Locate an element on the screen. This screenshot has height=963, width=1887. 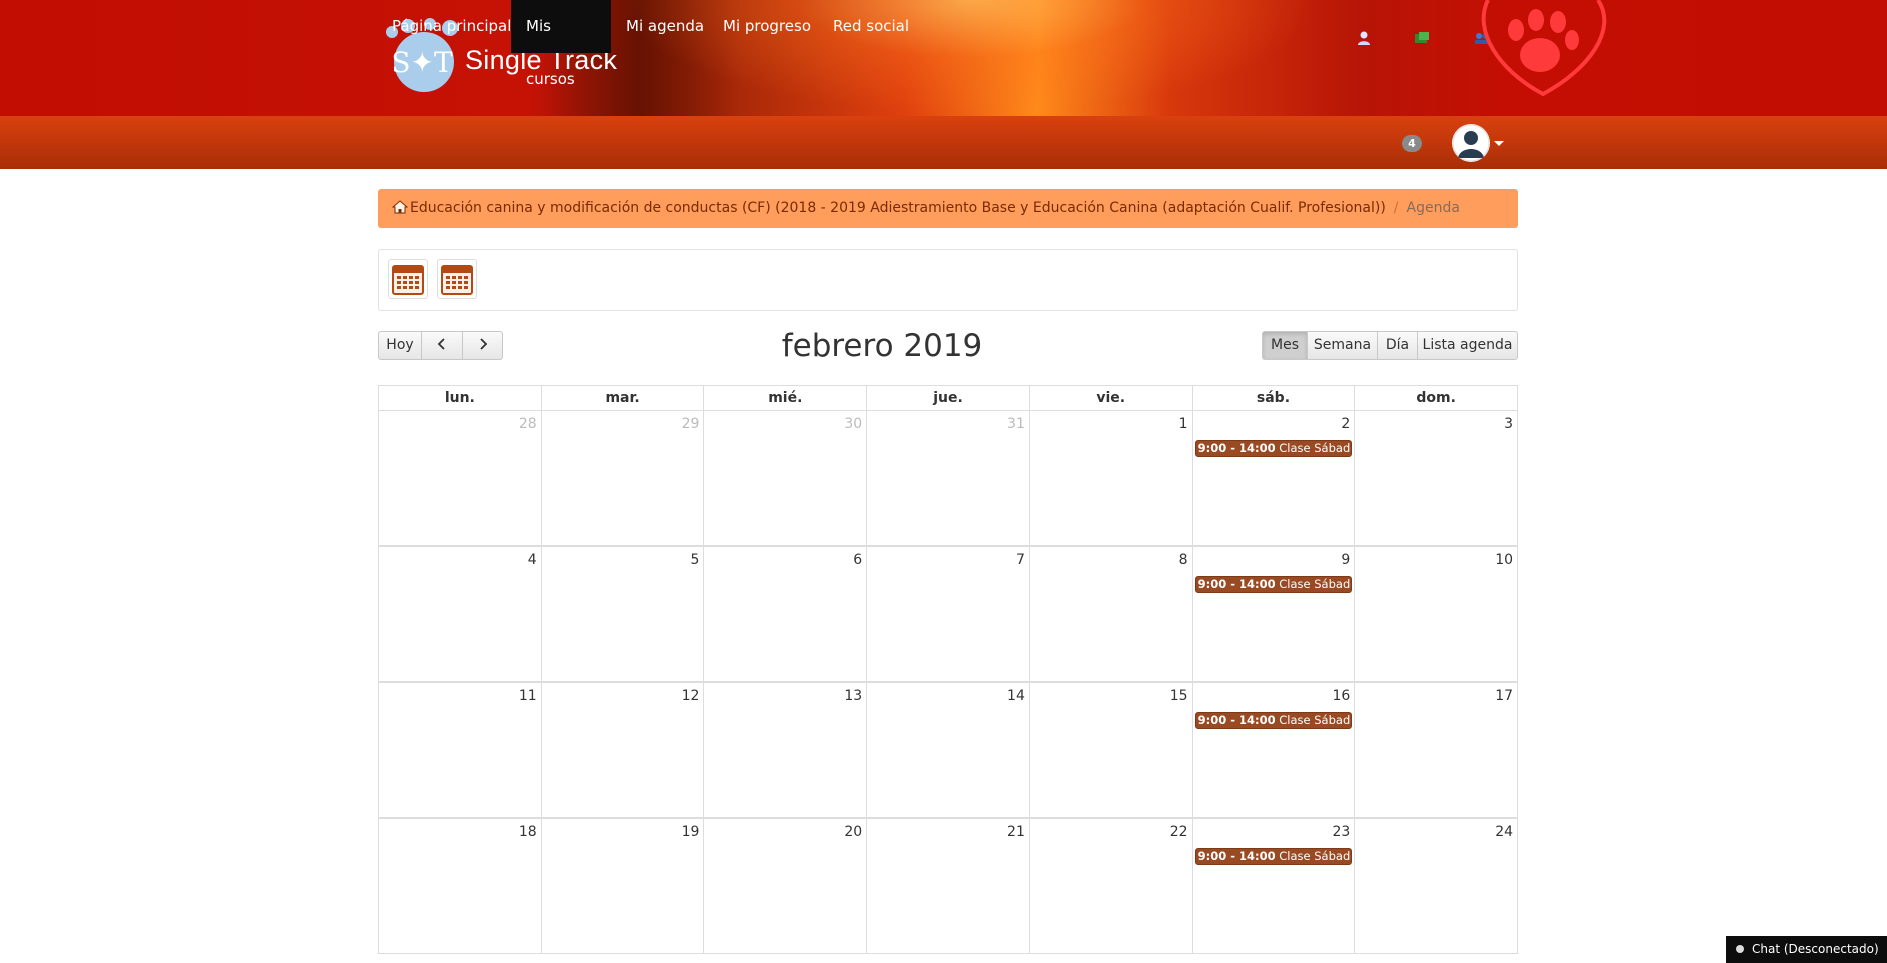
view-list-button: Lista agenda is located at coordinates (1467, 345).